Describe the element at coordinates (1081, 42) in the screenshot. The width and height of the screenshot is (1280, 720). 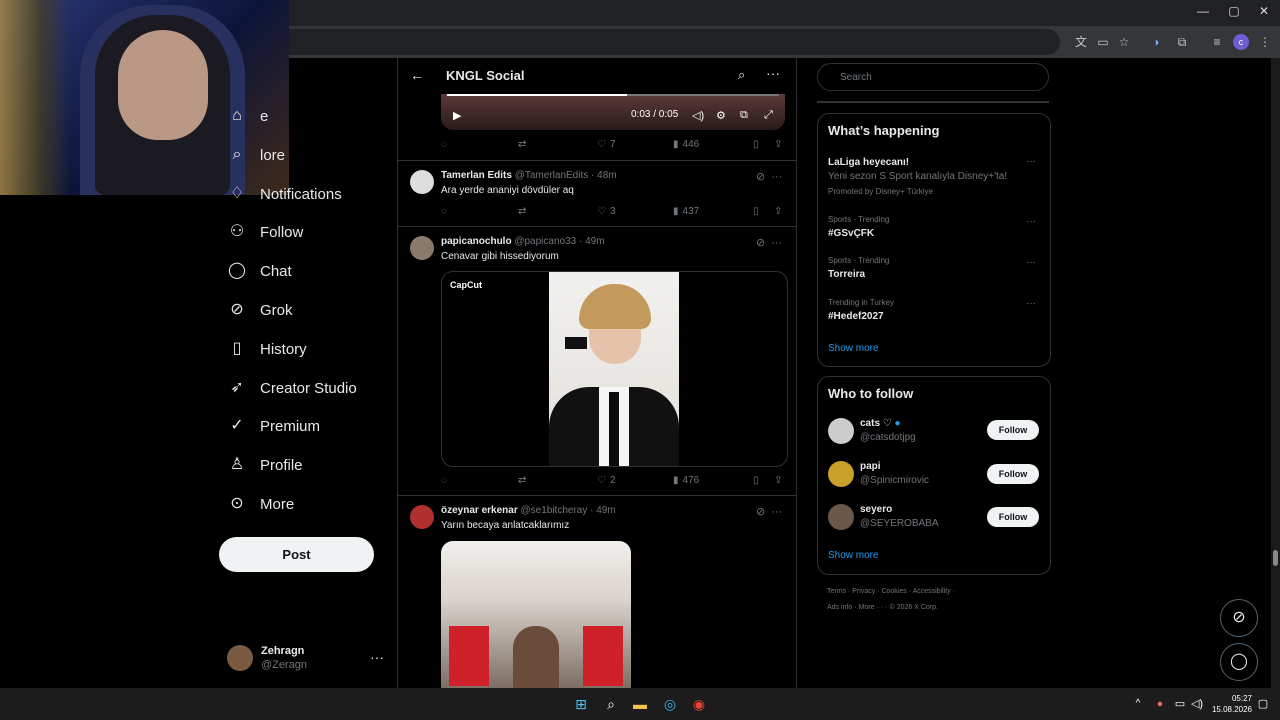
I see `translate-icon: 文` at that location.